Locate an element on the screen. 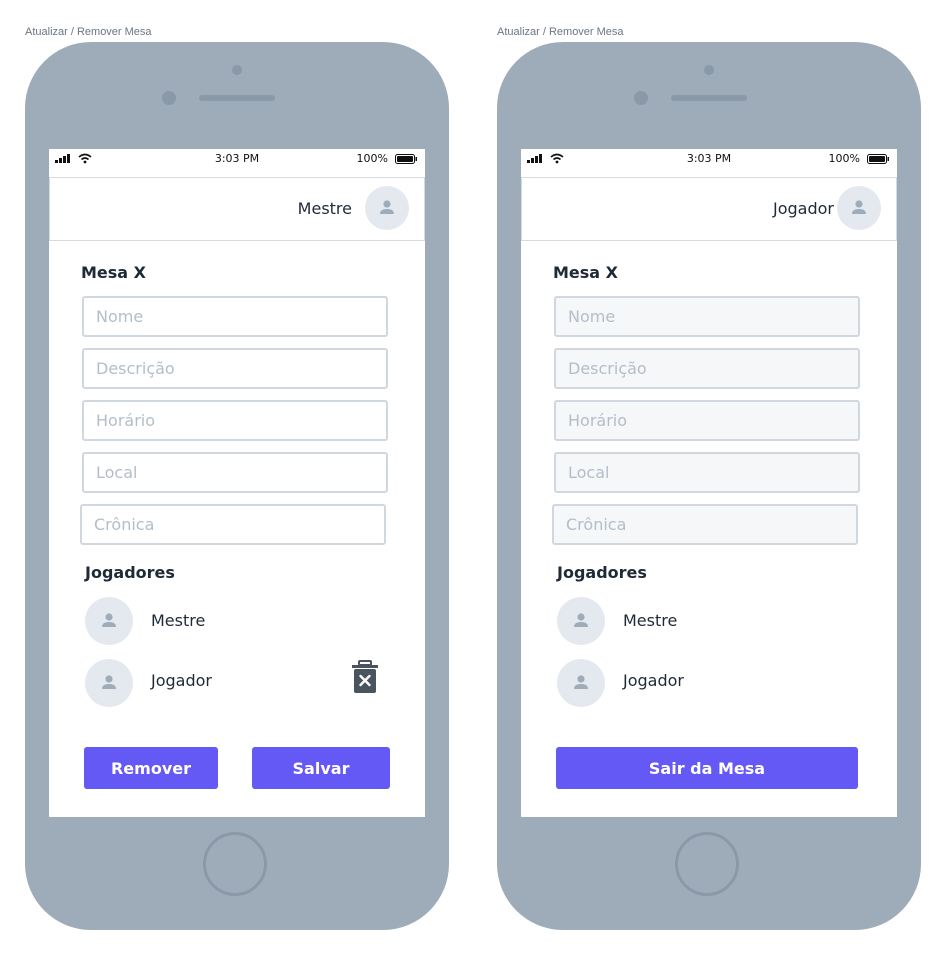 The height and width of the screenshot is (954, 946). leave-table-button: Sair da Mesa is located at coordinates (707, 768).